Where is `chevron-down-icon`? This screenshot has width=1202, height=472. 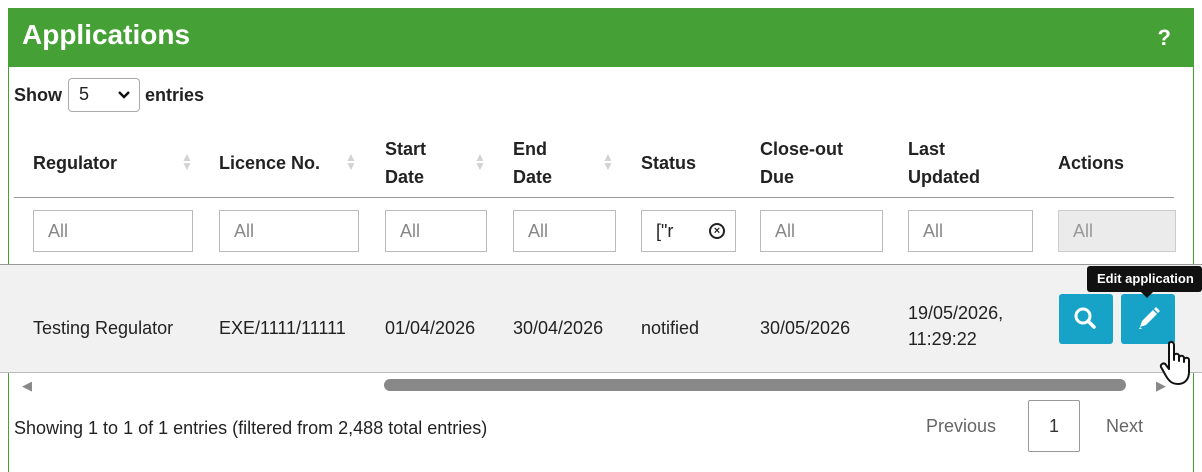 chevron-down-icon is located at coordinates (124, 97).